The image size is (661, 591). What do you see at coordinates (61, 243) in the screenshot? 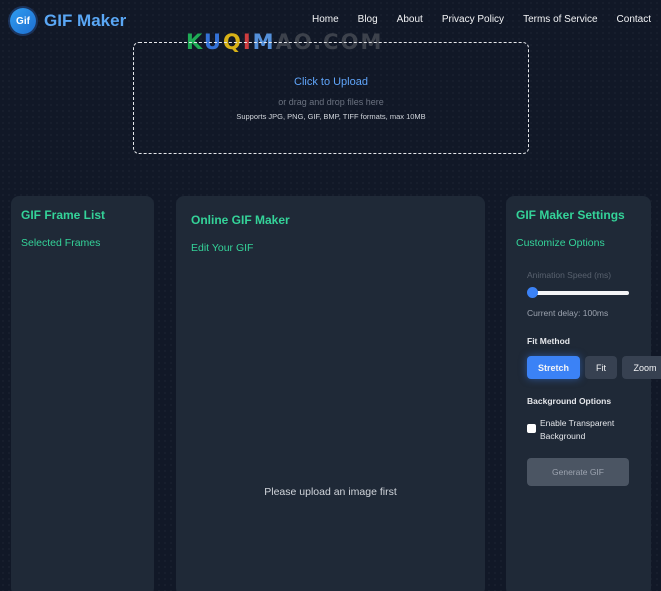
I see `selected-frames-label: Selected Frames` at bounding box center [61, 243].